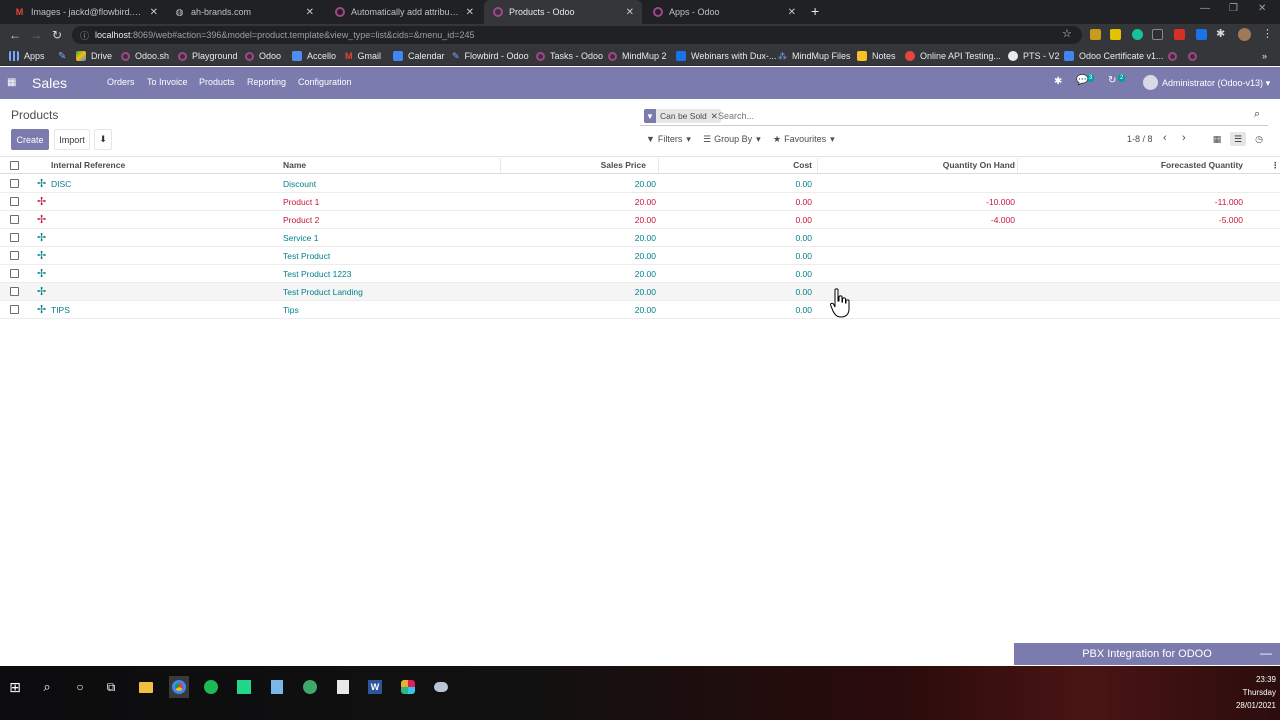 The height and width of the screenshot is (720, 1280). What do you see at coordinates (103, 139) in the screenshot?
I see `download-icon: ⬇` at bounding box center [103, 139].